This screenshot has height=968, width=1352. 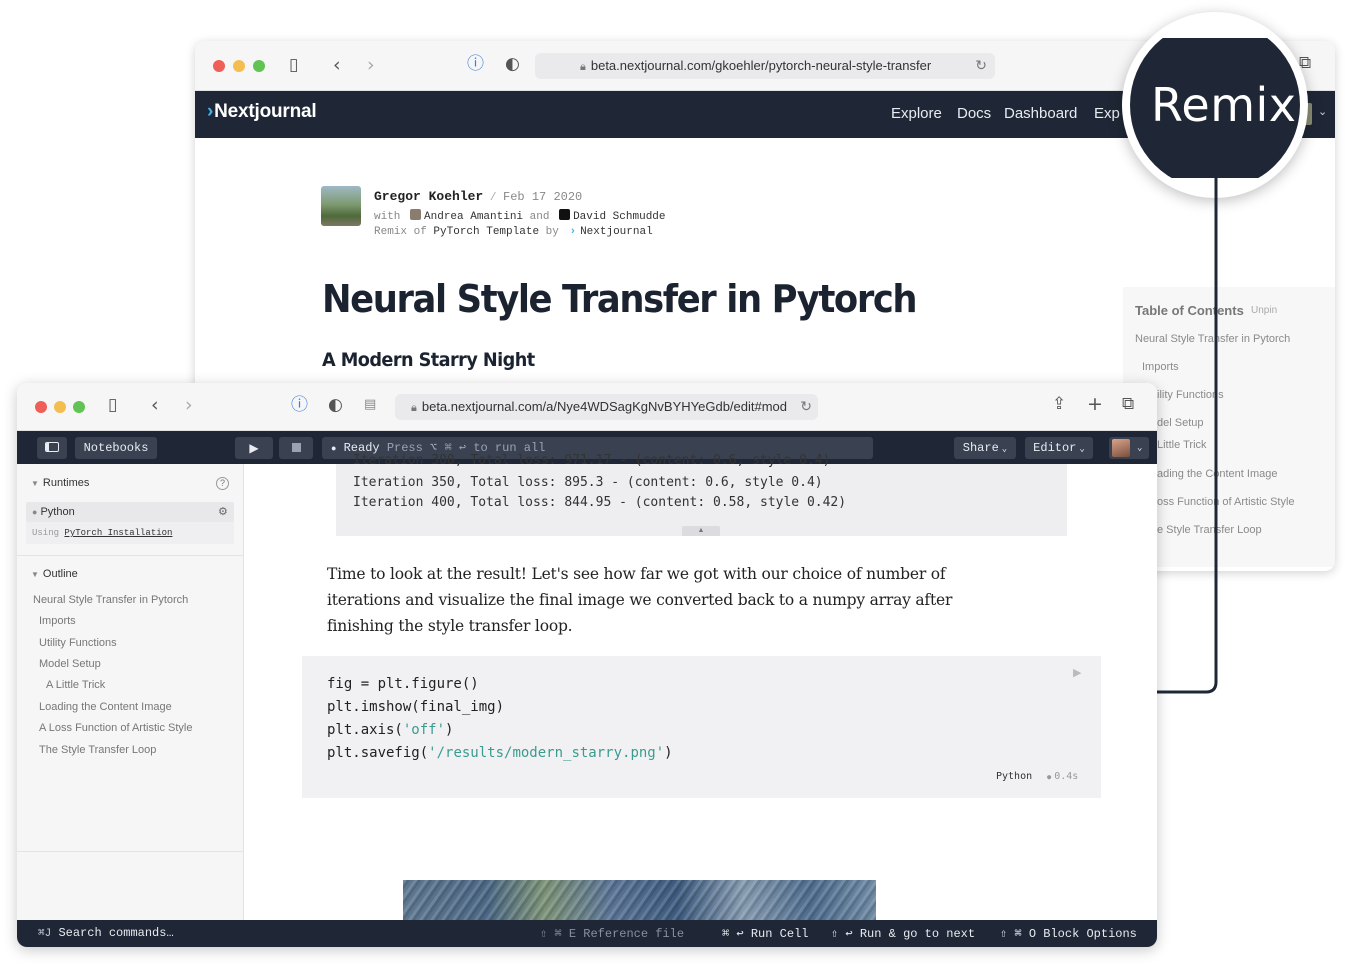 I want to click on reader-icon: ▤, so click(x=370, y=404).